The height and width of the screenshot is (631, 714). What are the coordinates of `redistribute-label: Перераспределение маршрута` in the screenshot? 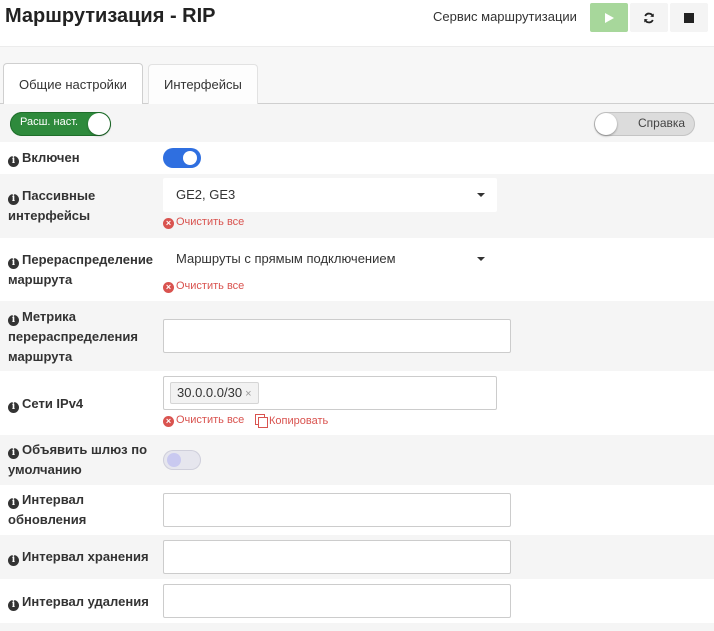 It's located at (81, 269).